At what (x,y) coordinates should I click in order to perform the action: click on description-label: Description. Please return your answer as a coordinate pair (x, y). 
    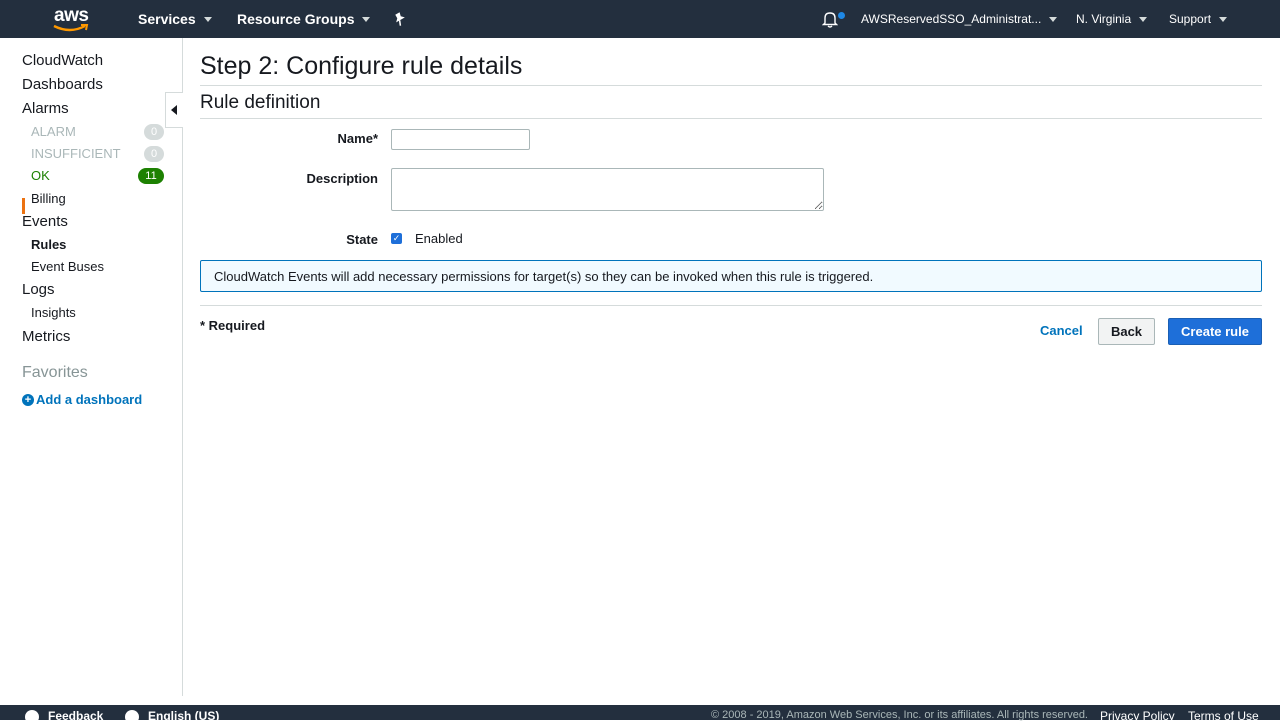
    Looking at the image, I should click on (342, 178).